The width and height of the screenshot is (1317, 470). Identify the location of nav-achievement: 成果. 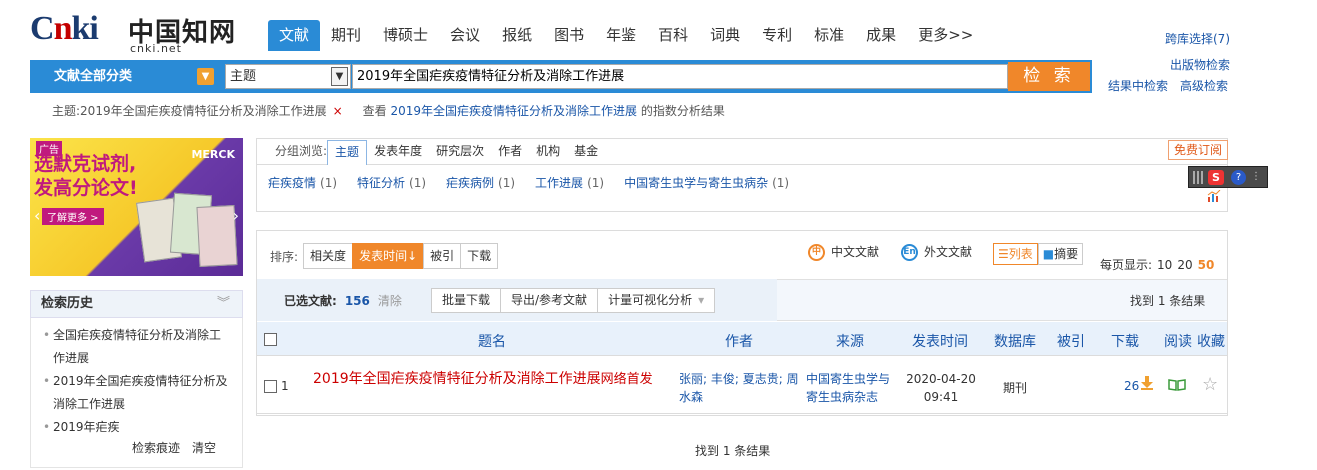
(881, 35).